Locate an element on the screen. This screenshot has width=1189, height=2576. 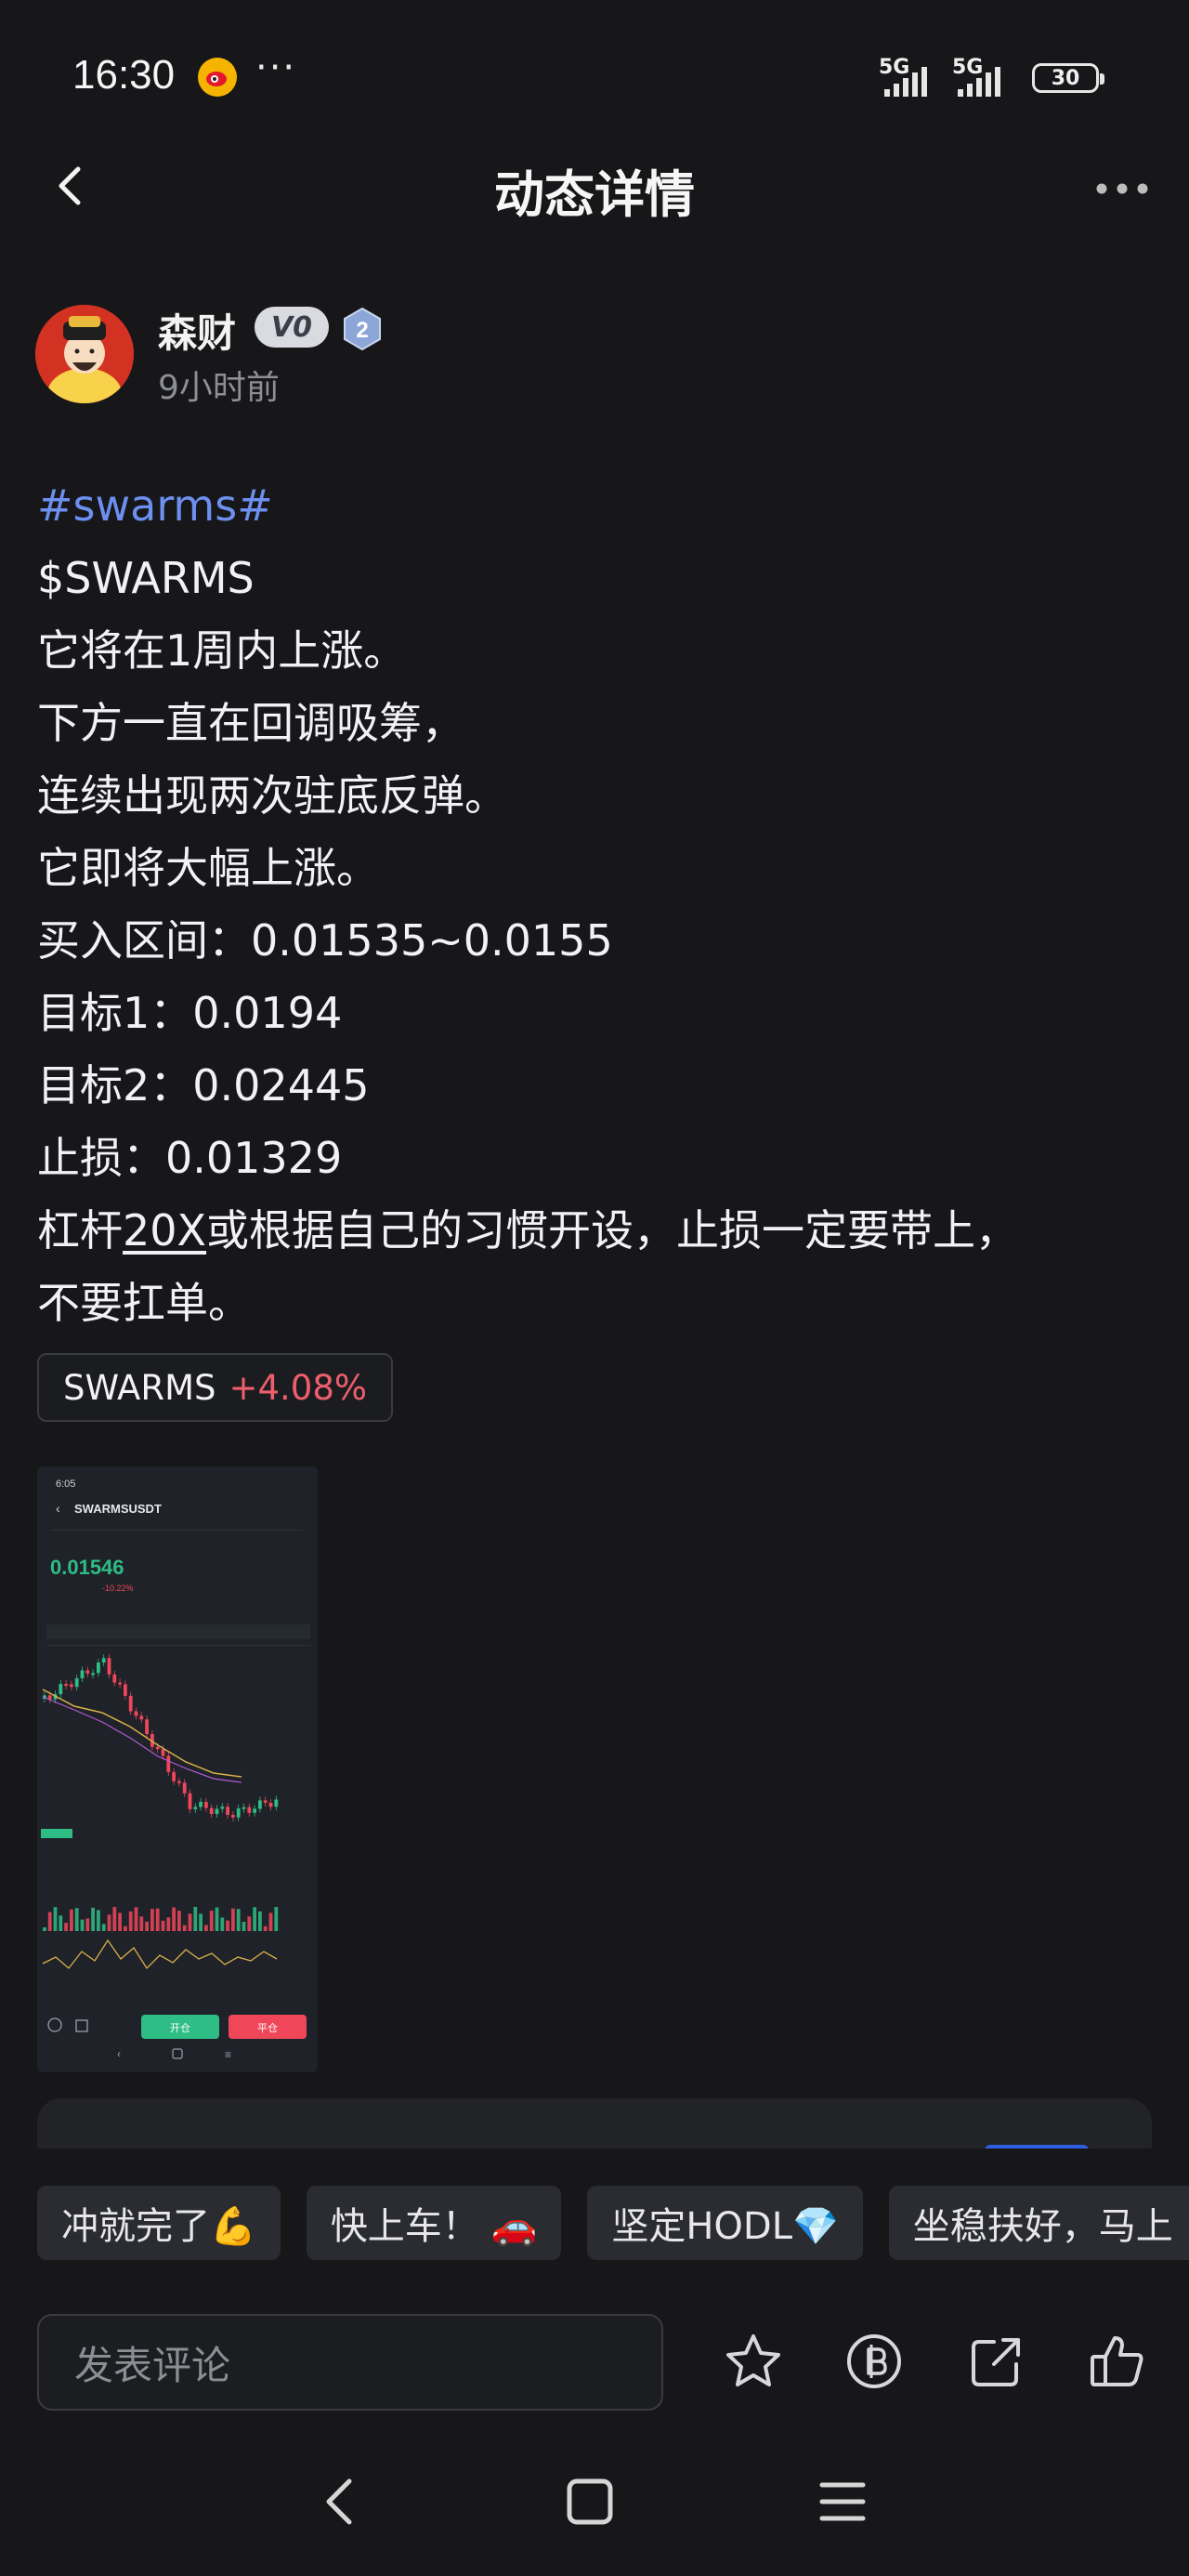
share-icon is located at coordinates (996, 2361).